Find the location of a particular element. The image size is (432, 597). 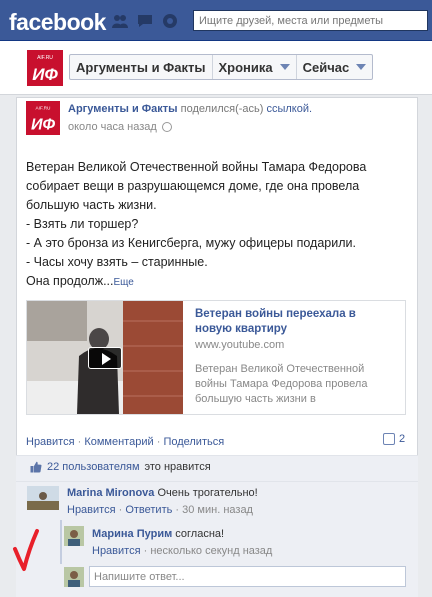

tab-label: Сейчас is located at coordinates (326, 67).